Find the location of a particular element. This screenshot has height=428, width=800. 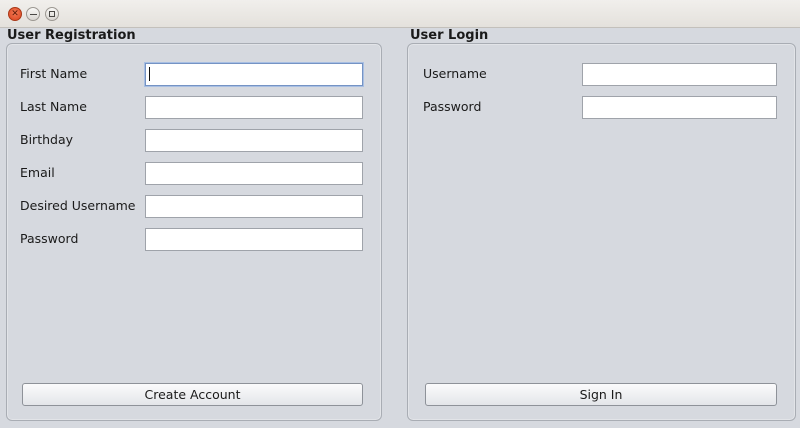

login-title: User Login is located at coordinates (449, 35).